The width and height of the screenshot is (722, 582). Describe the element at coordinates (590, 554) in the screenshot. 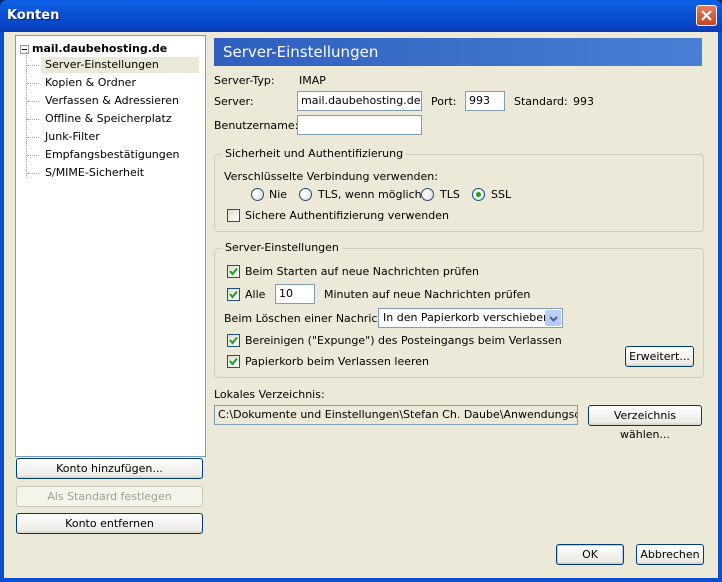

I see `ok-button: OK` at that location.